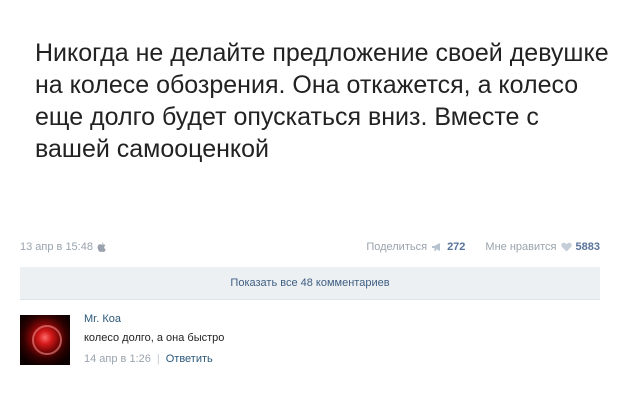  I want to click on like-button: Мне нравится 5883, so click(542, 247).